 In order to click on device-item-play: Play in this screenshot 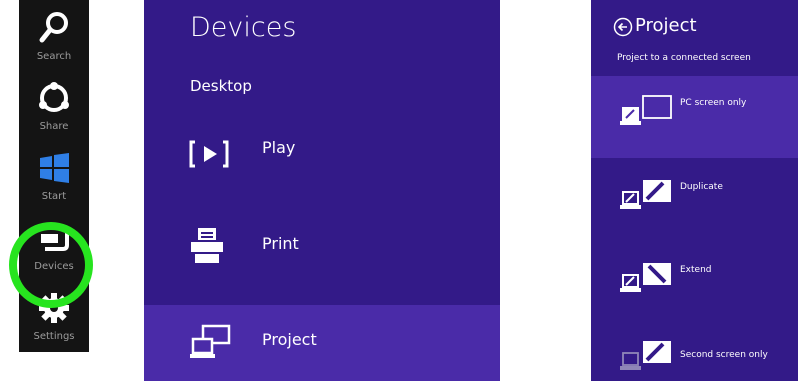, I will do `click(322, 153)`.